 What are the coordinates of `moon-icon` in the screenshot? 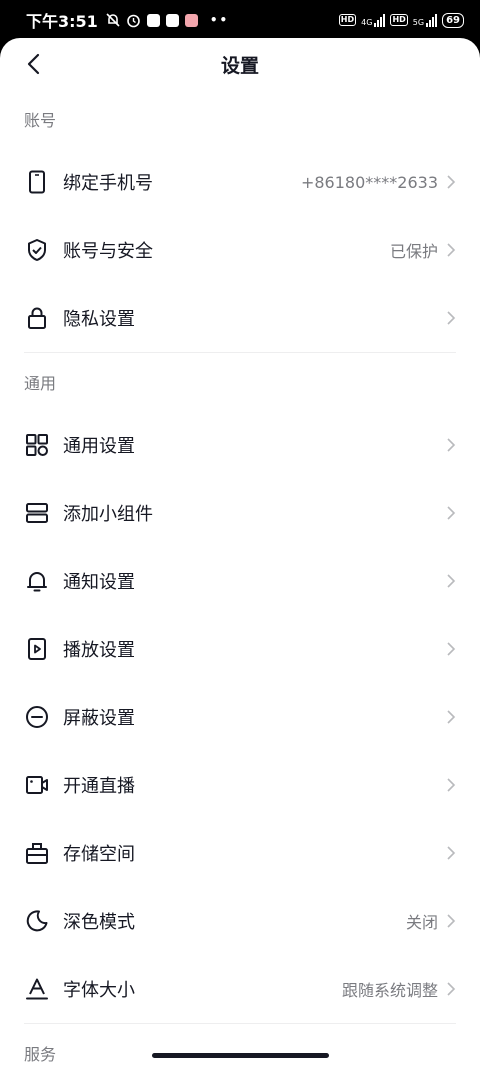 It's located at (37, 921).